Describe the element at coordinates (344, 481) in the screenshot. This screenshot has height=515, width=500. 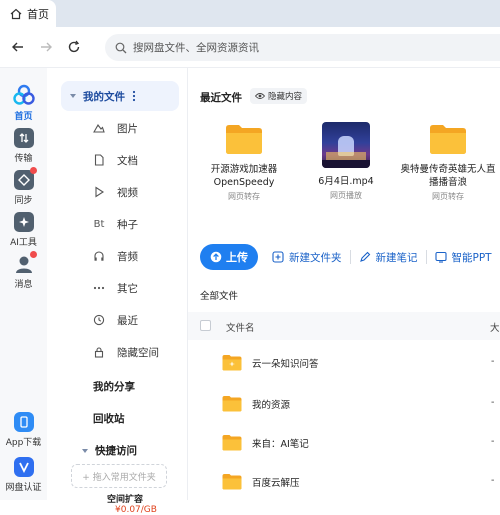
I see `table-row: 百度云解压 -` at that location.